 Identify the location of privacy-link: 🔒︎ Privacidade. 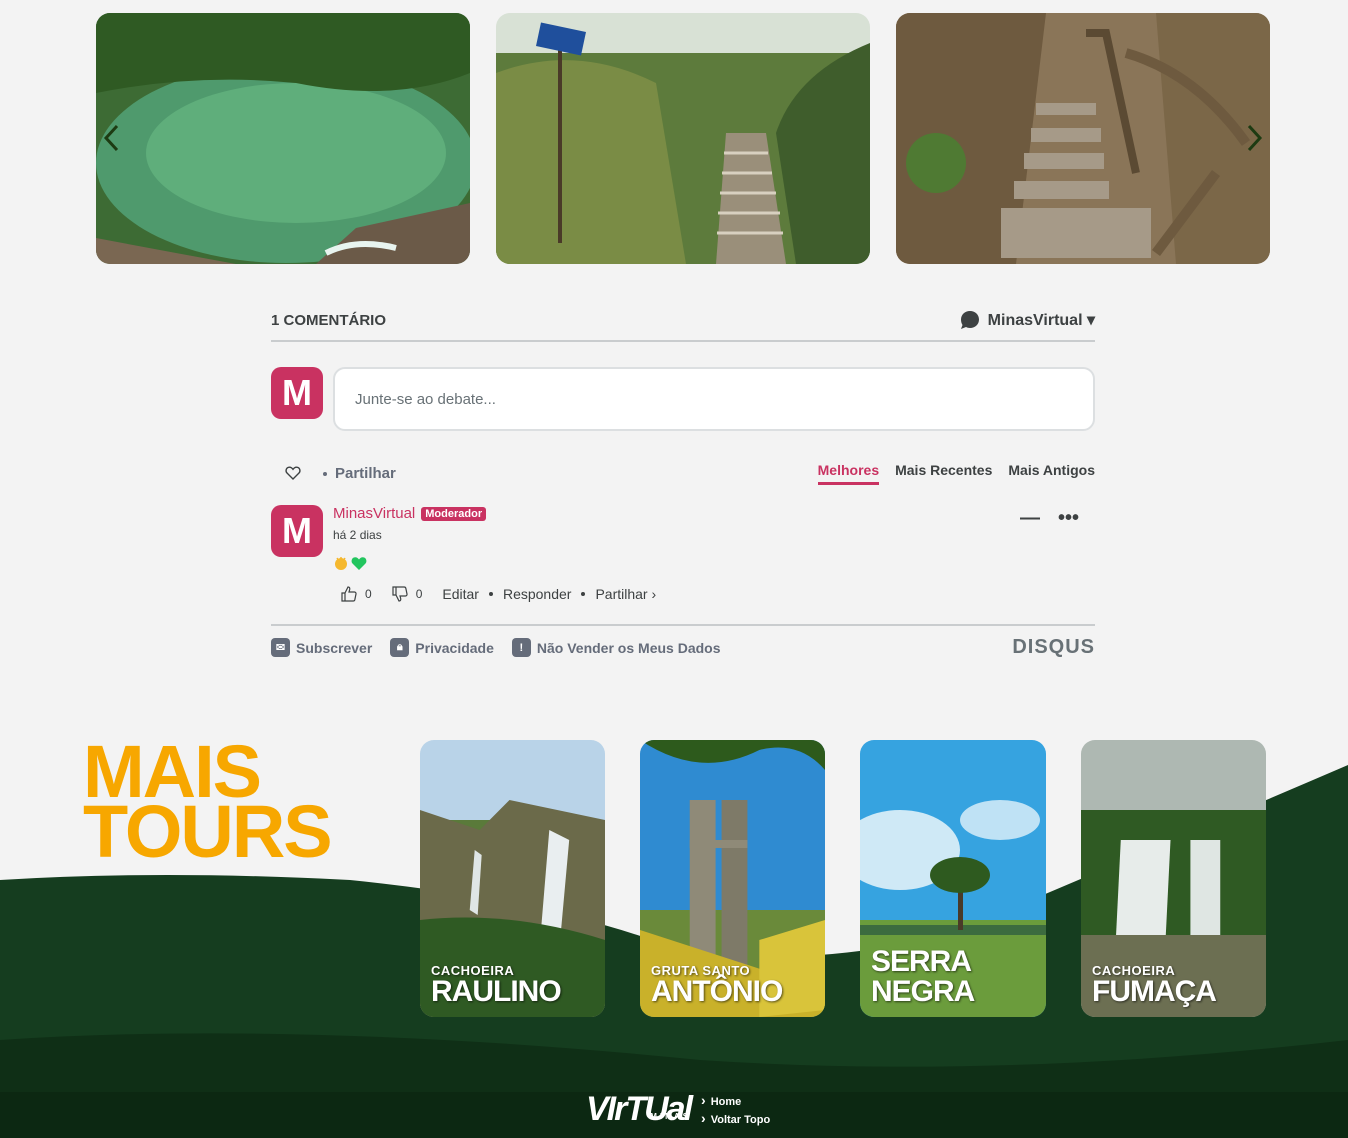
(442, 647).